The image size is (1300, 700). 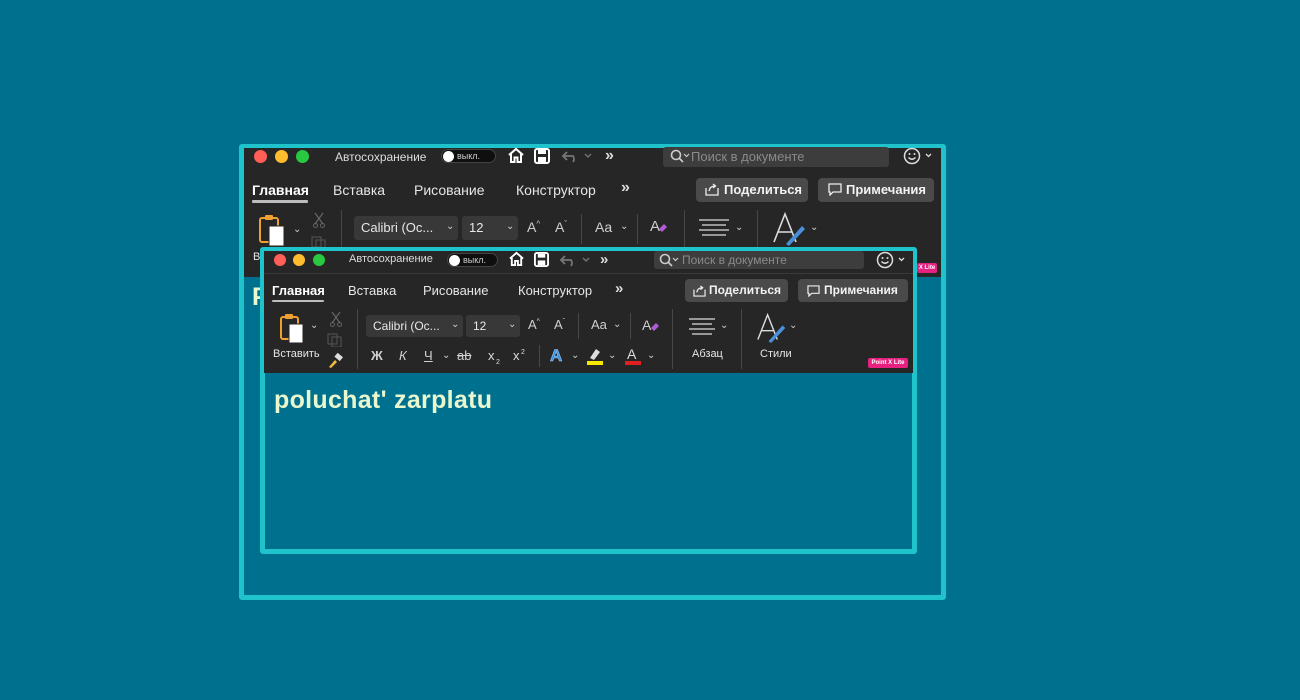 What do you see at coordinates (707, 354) in the screenshot?
I see `paragraph-label: Абзац` at bounding box center [707, 354].